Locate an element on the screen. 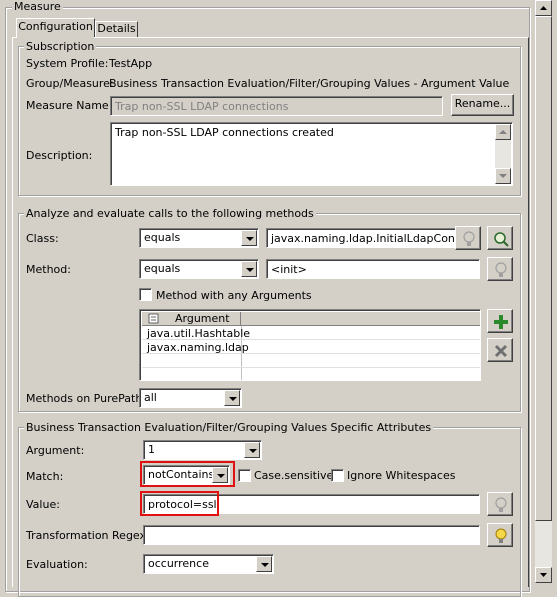 This screenshot has width=557, height=597. argument-index-value: 1 is located at coordinates (151, 449).